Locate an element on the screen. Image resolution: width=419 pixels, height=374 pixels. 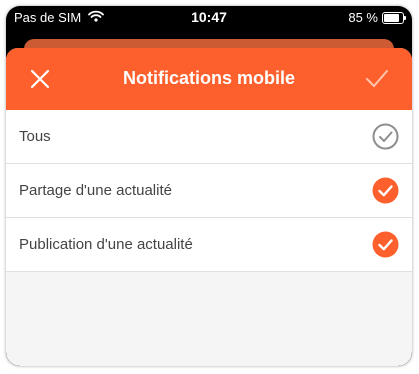
sheet-title: Notifications mobile is located at coordinates (208, 78).